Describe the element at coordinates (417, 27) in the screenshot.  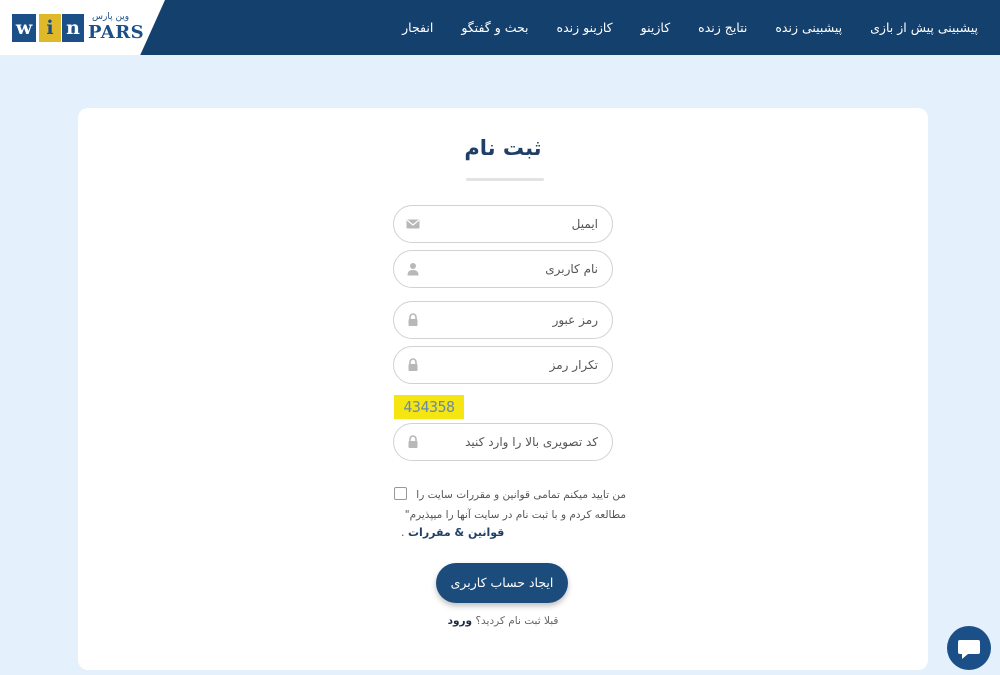
I see `nav-crash: انفجار` at that location.